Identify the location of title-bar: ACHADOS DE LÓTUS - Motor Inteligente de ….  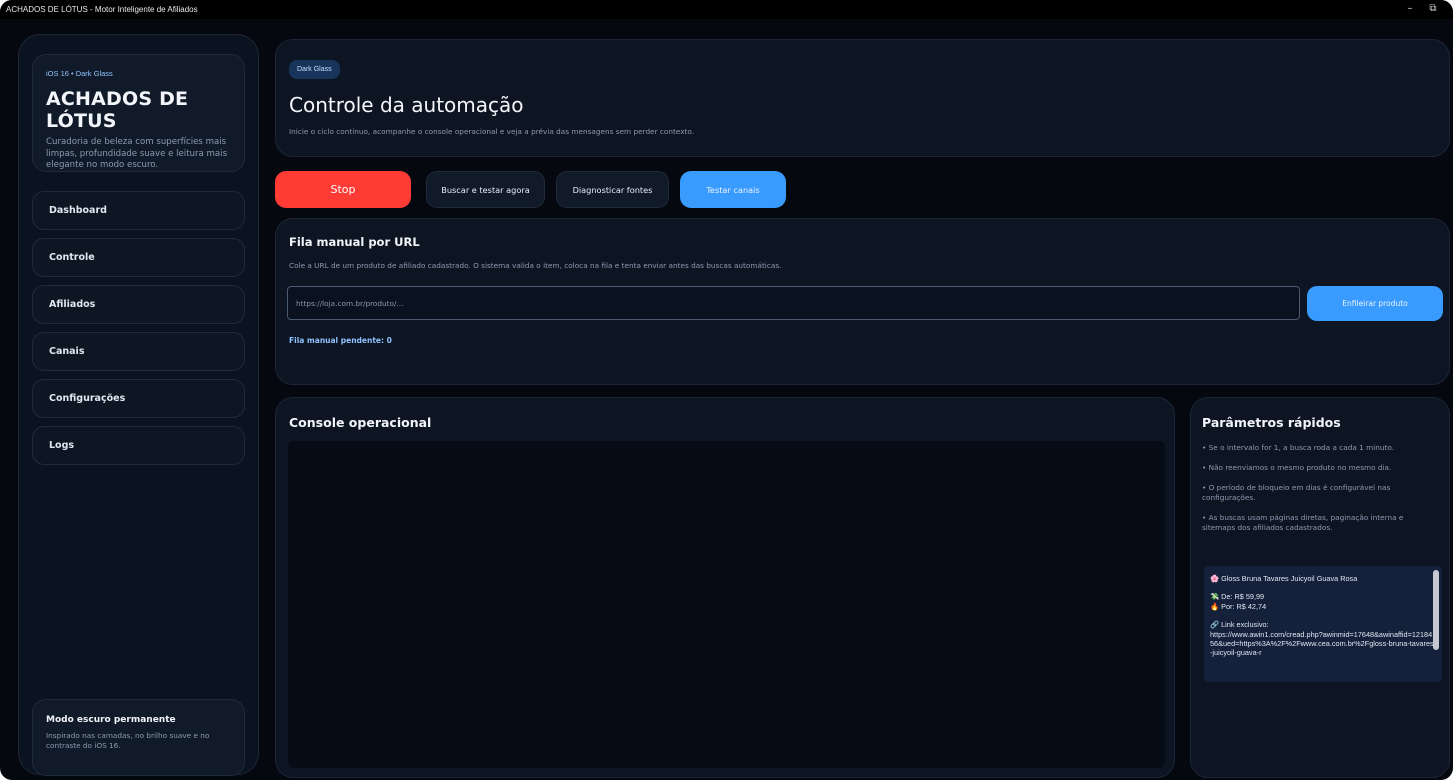
(726, 9).